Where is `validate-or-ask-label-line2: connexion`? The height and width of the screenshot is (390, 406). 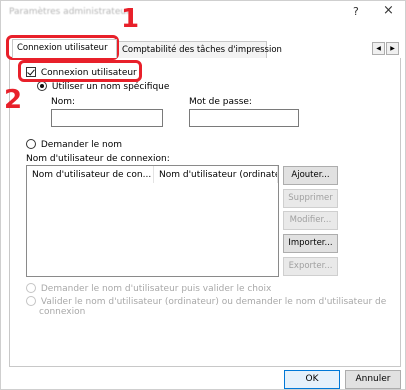
validate-or-ask-label-line2: connexion is located at coordinates (62, 312).